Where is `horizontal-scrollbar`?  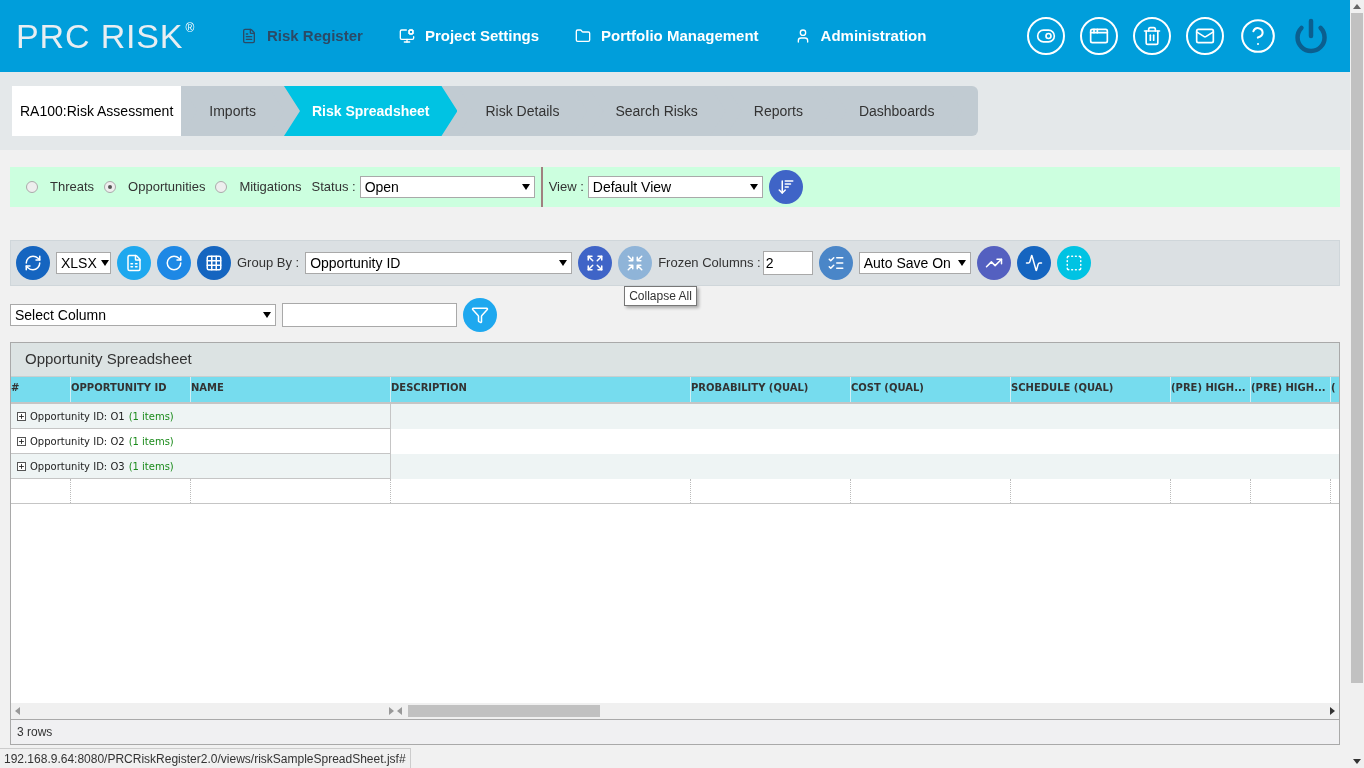
horizontal-scrollbar is located at coordinates (675, 711).